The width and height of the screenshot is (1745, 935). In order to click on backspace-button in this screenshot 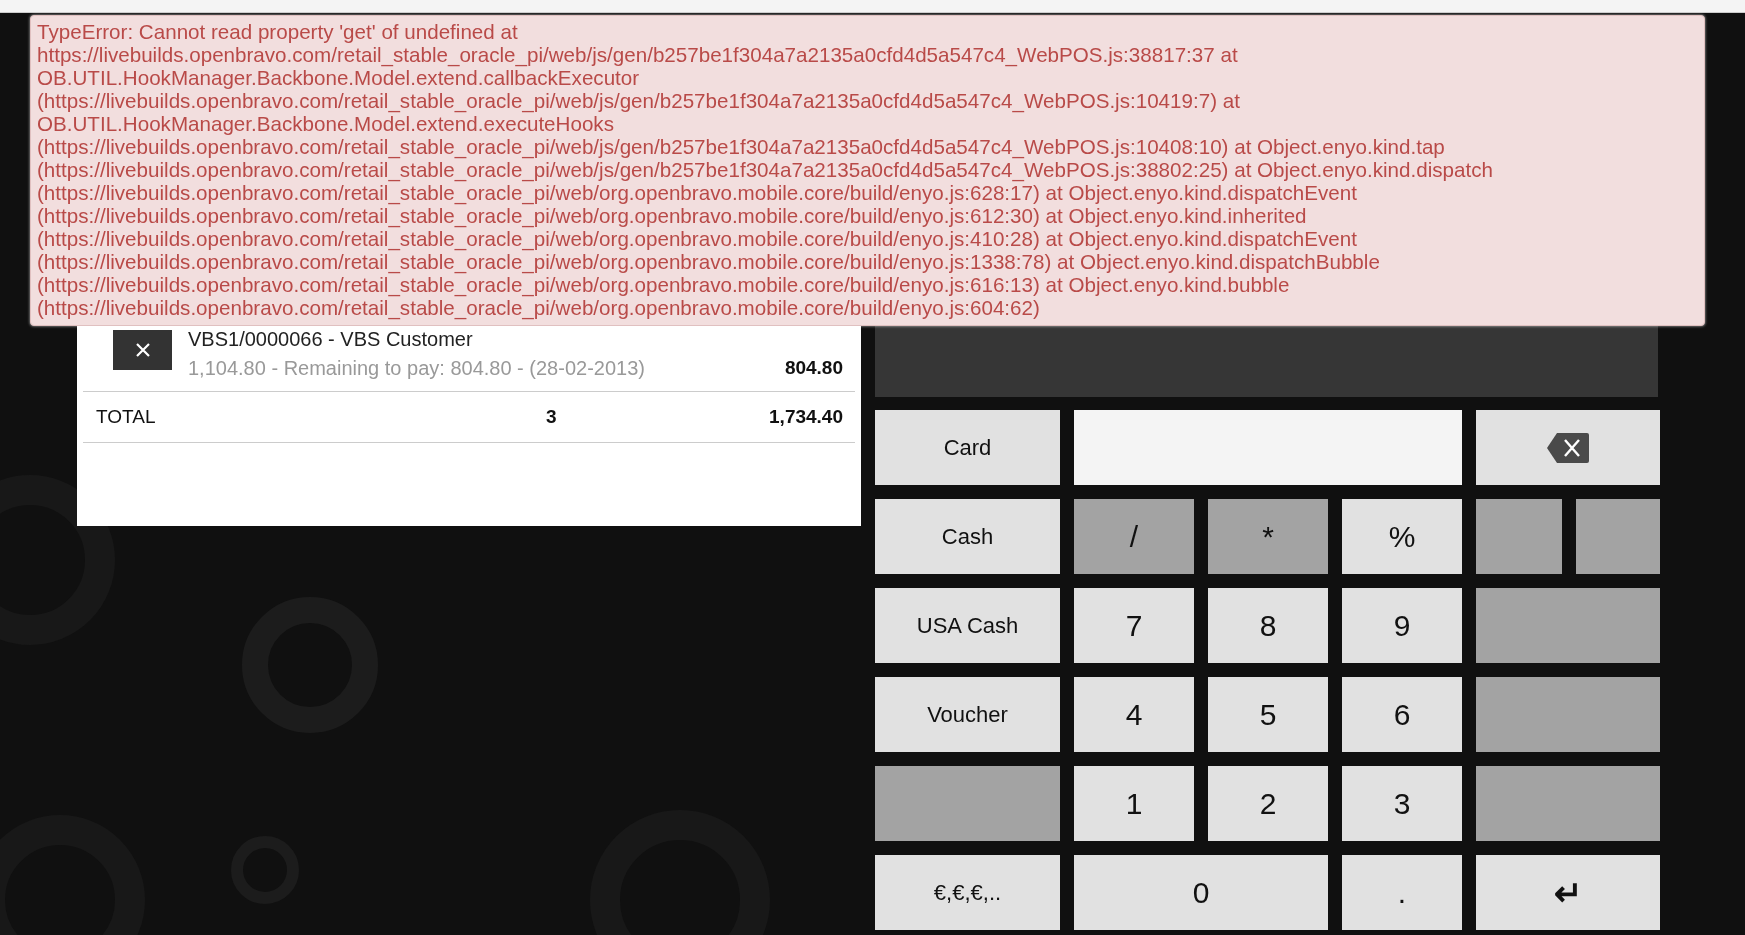, I will do `click(1568, 447)`.